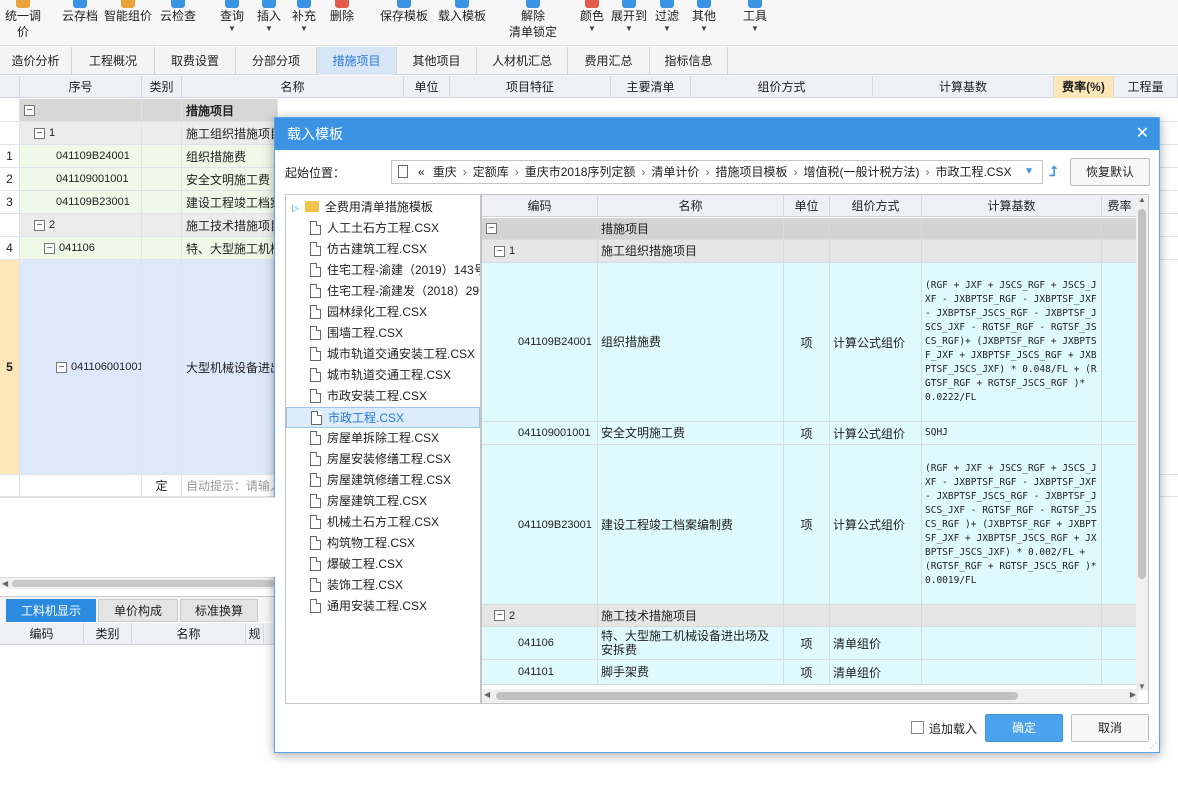 This screenshot has height=798, width=1178. What do you see at coordinates (533, 23) in the screenshot?
I see `toolbar-unlock-button: 解除 清单锁定` at bounding box center [533, 23].